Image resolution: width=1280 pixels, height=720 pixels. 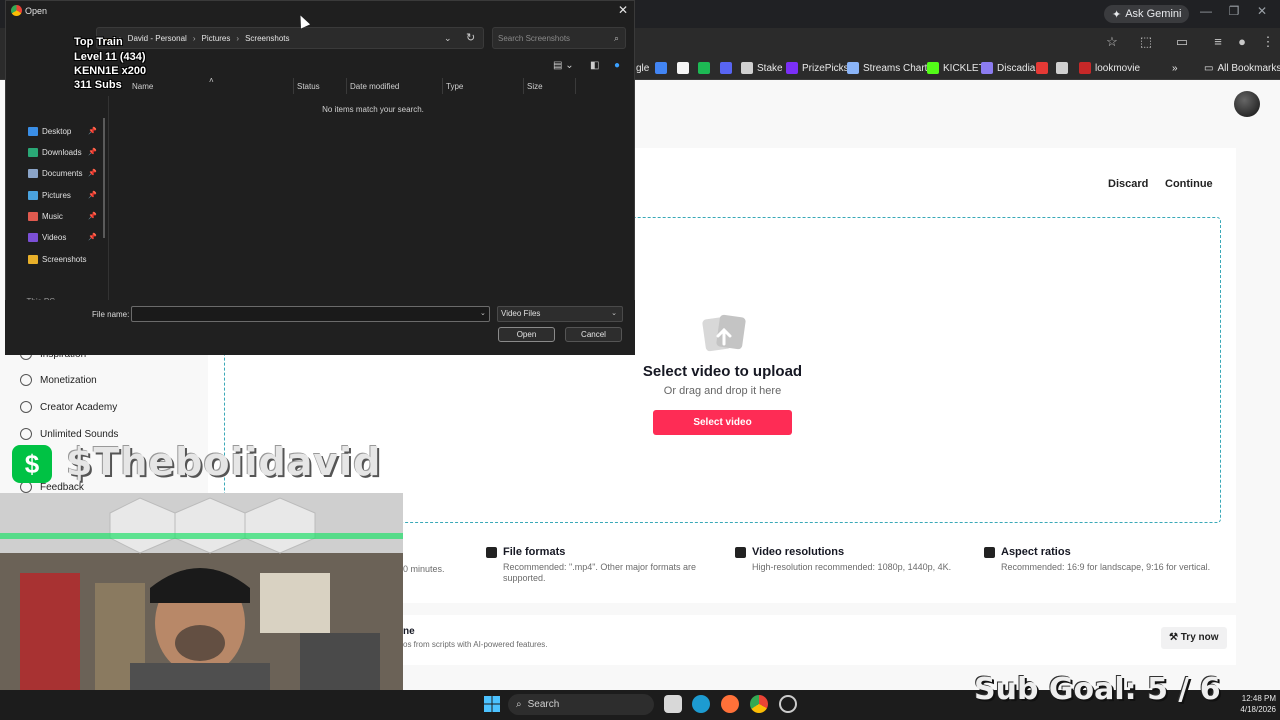 What do you see at coordinates (1218, 42) in the screenshot?
I see `tab-search-icon: ≡` at bounding box center [1218, 42].